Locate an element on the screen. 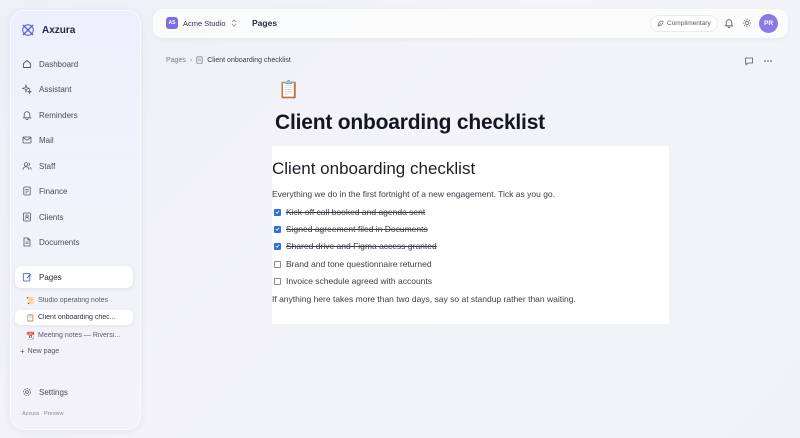 This screenshot has width=800, height=438. clipboard-icon: 📋 is located at coordinates (30, 318).